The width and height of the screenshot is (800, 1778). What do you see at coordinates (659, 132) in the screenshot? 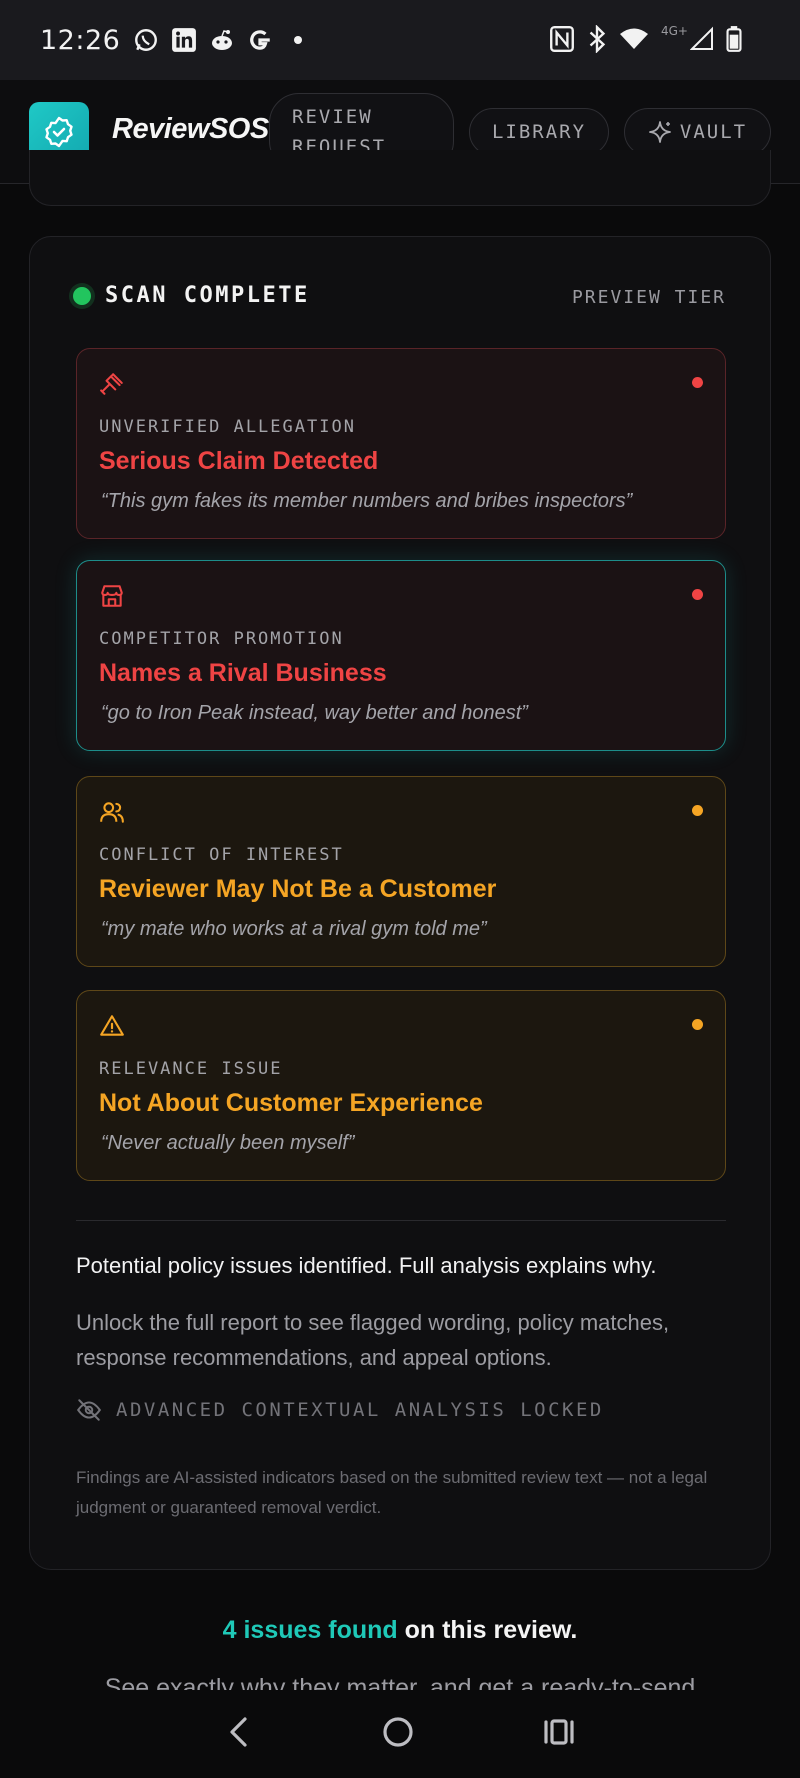
I see `sparkle-icon` at bounding box center [659, 132].